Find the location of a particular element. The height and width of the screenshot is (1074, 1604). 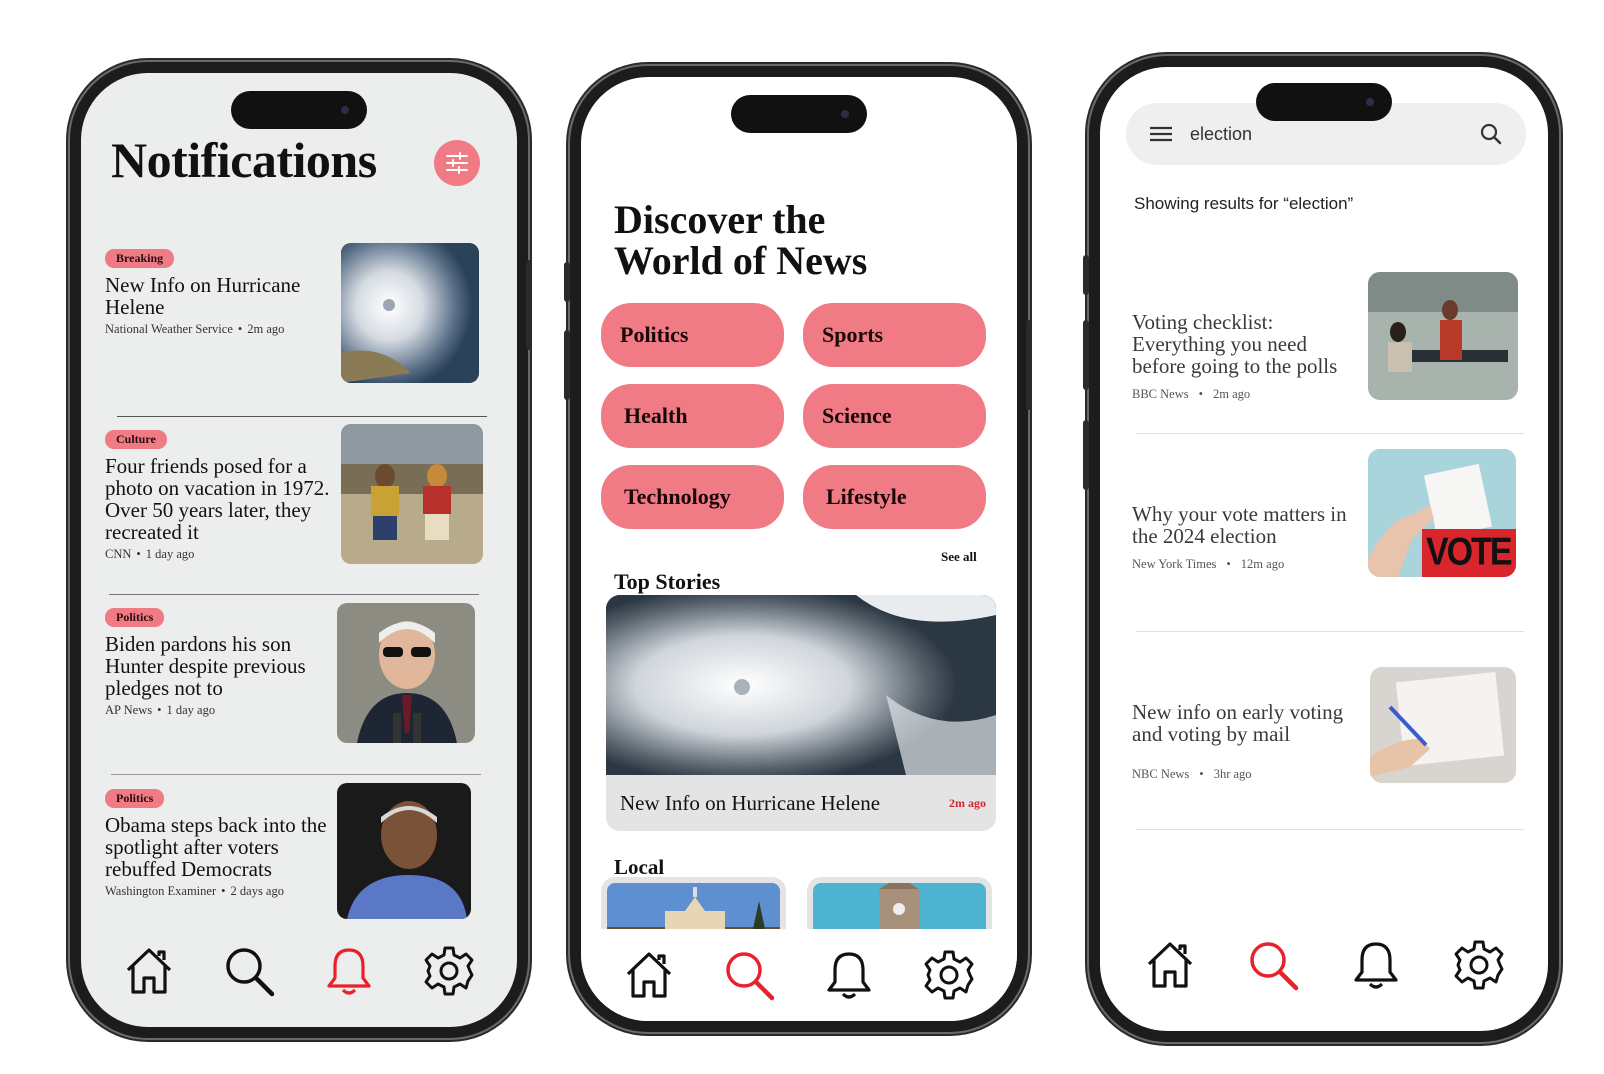

page-title: Discover the World of News is located at coordinates (741, 240).